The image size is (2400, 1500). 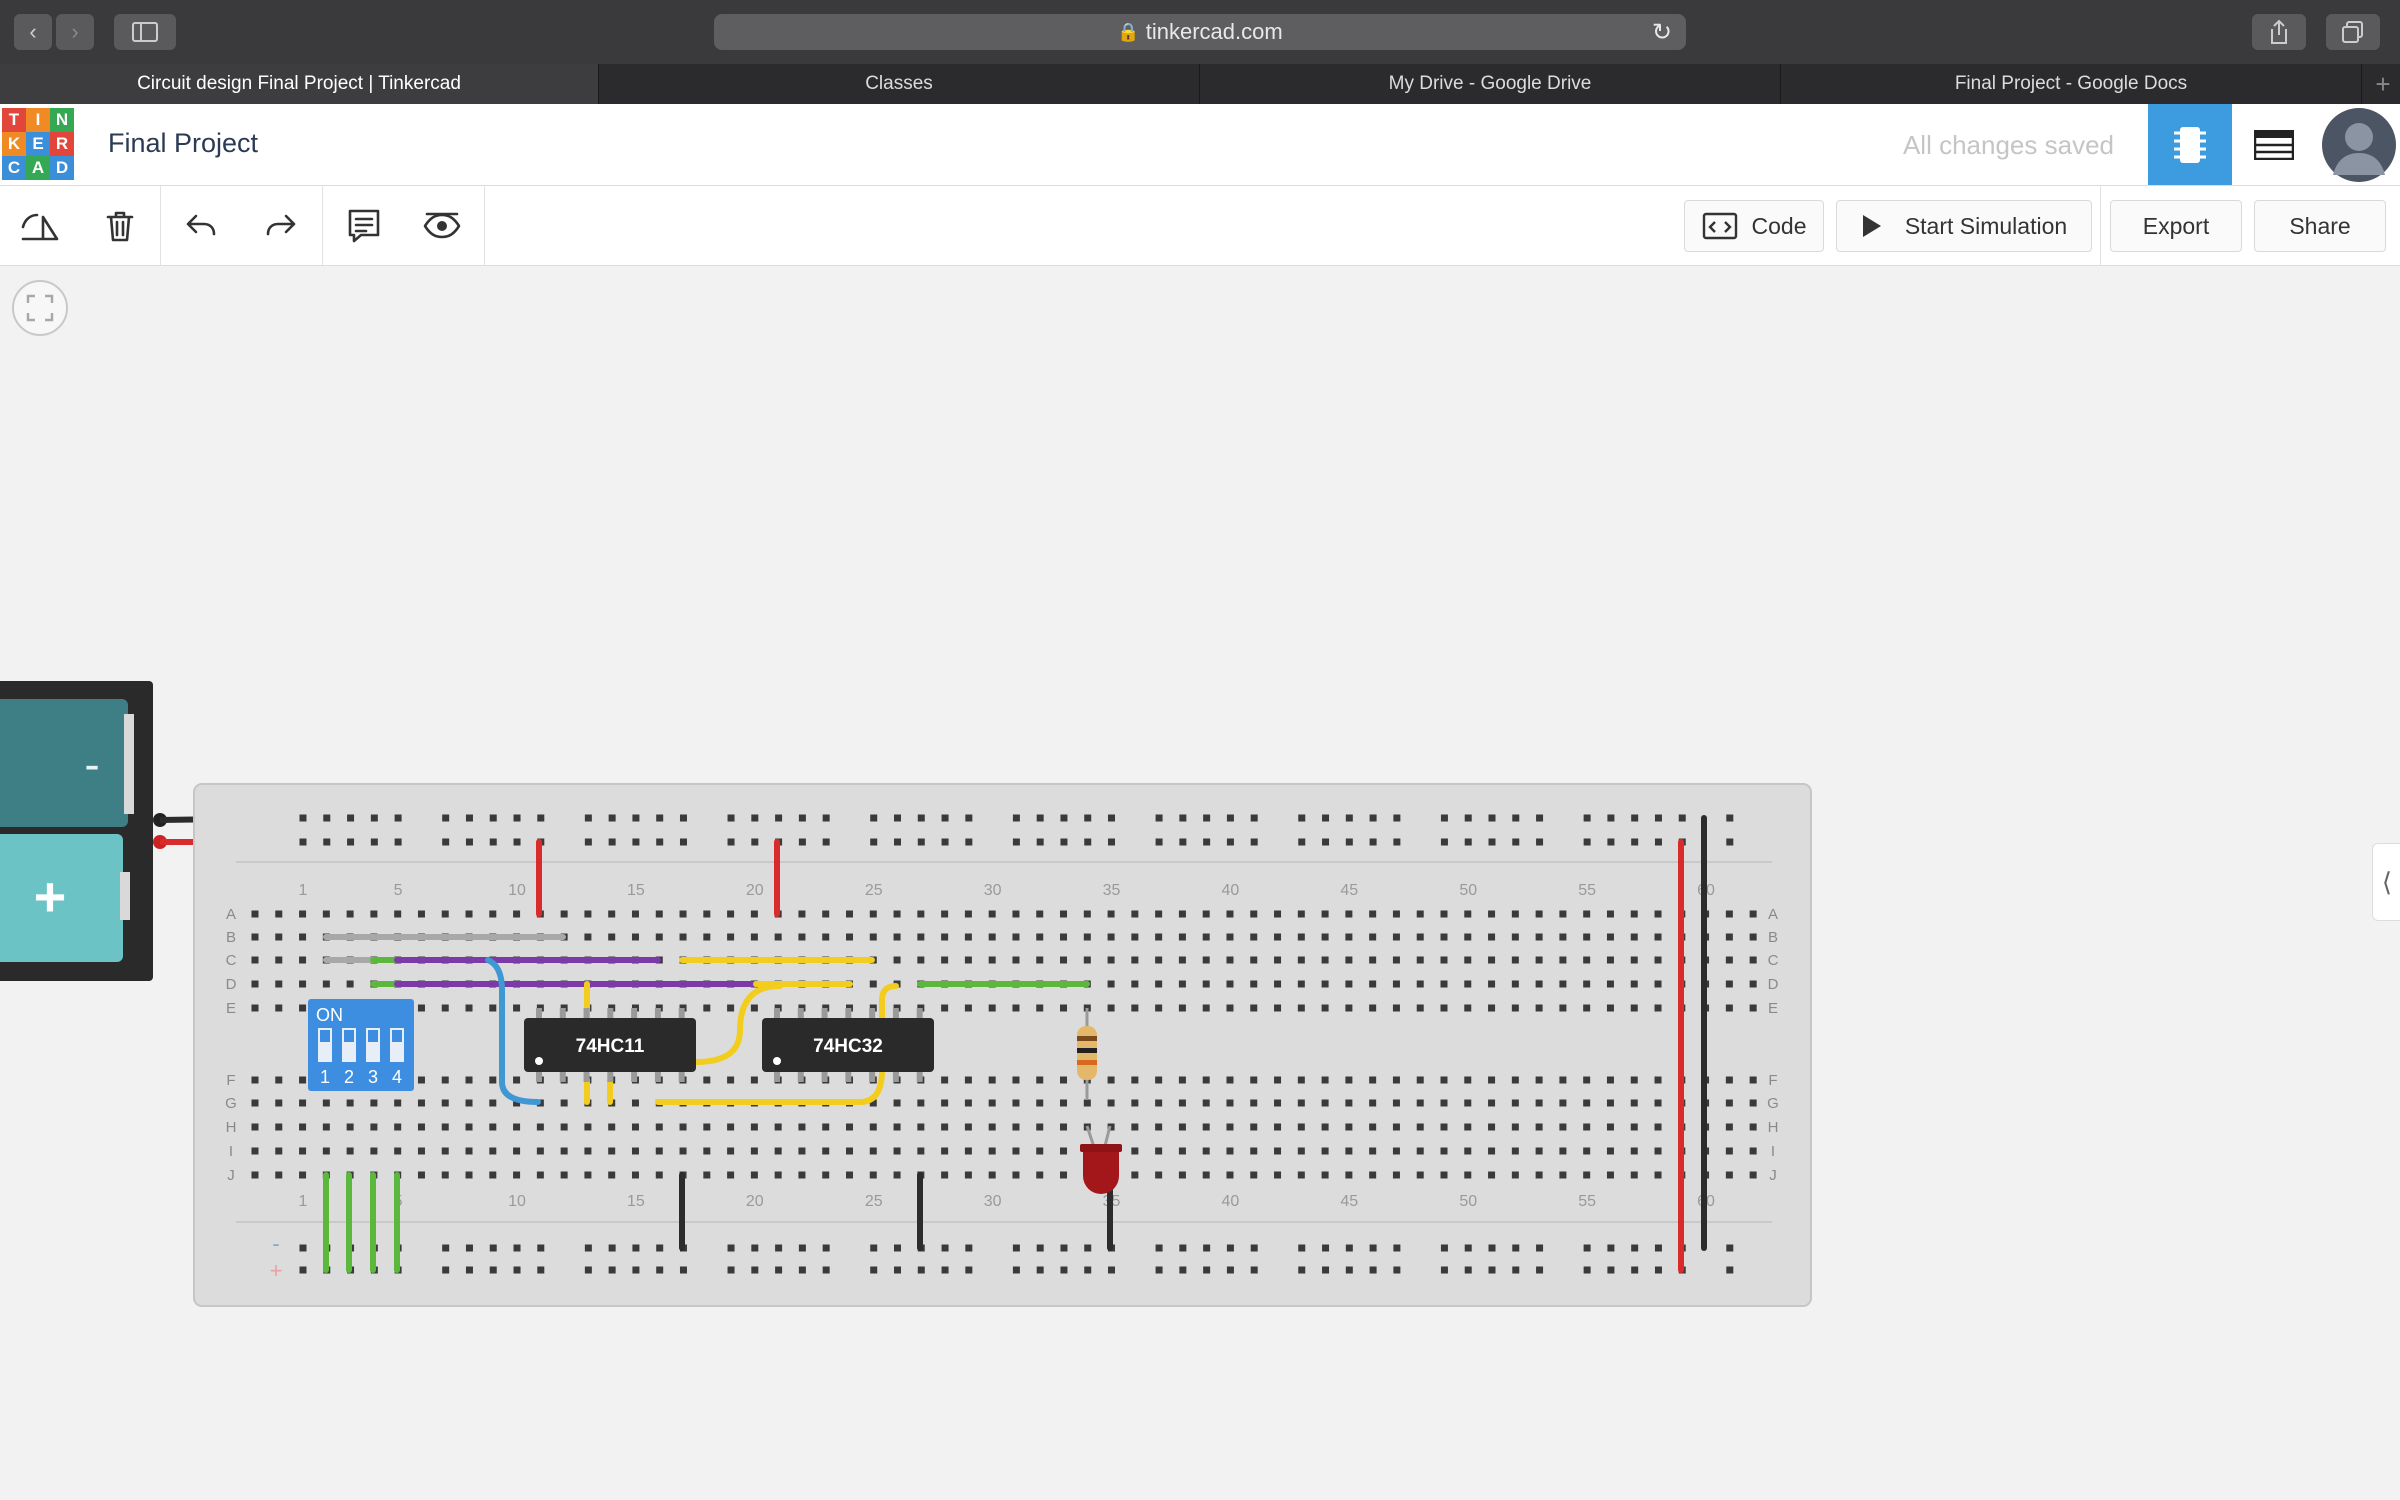 What do you see at coordinates (120, 226) in the screenshot?
I see `delete-button` at bounding box center [120, 226].